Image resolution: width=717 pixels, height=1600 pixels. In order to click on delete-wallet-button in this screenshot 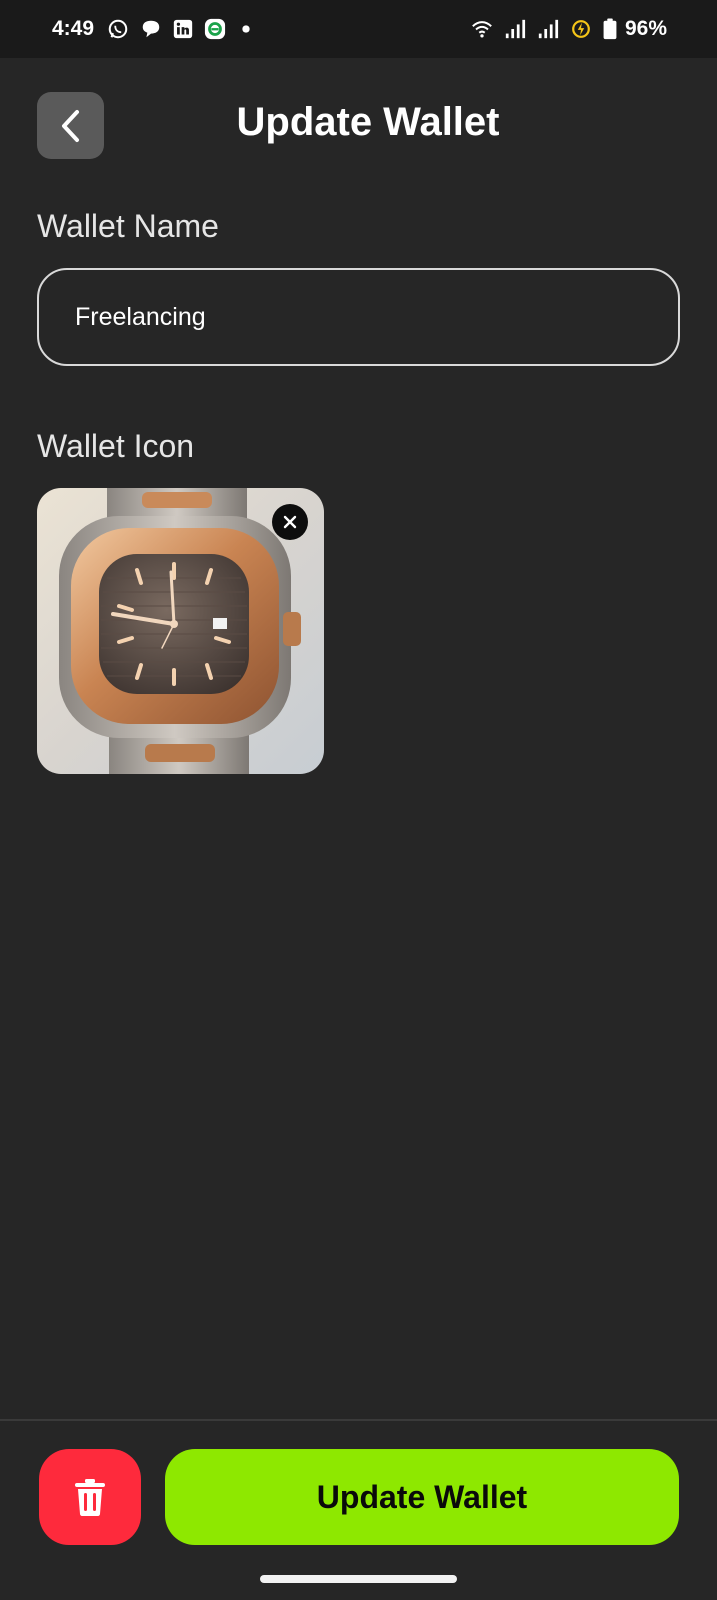, I will do `click(90, 1497)`.